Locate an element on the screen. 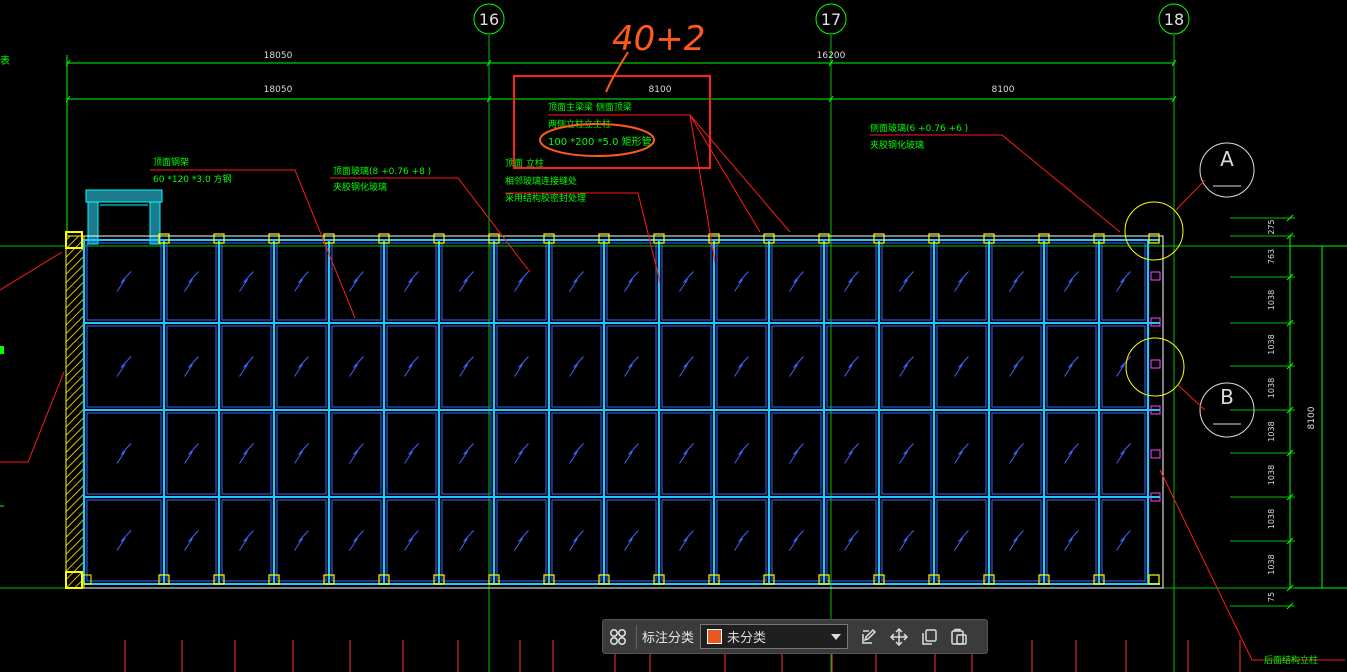 The image size is (1347, 672). category-value: 未分类 is located at coordinates (747, 638).